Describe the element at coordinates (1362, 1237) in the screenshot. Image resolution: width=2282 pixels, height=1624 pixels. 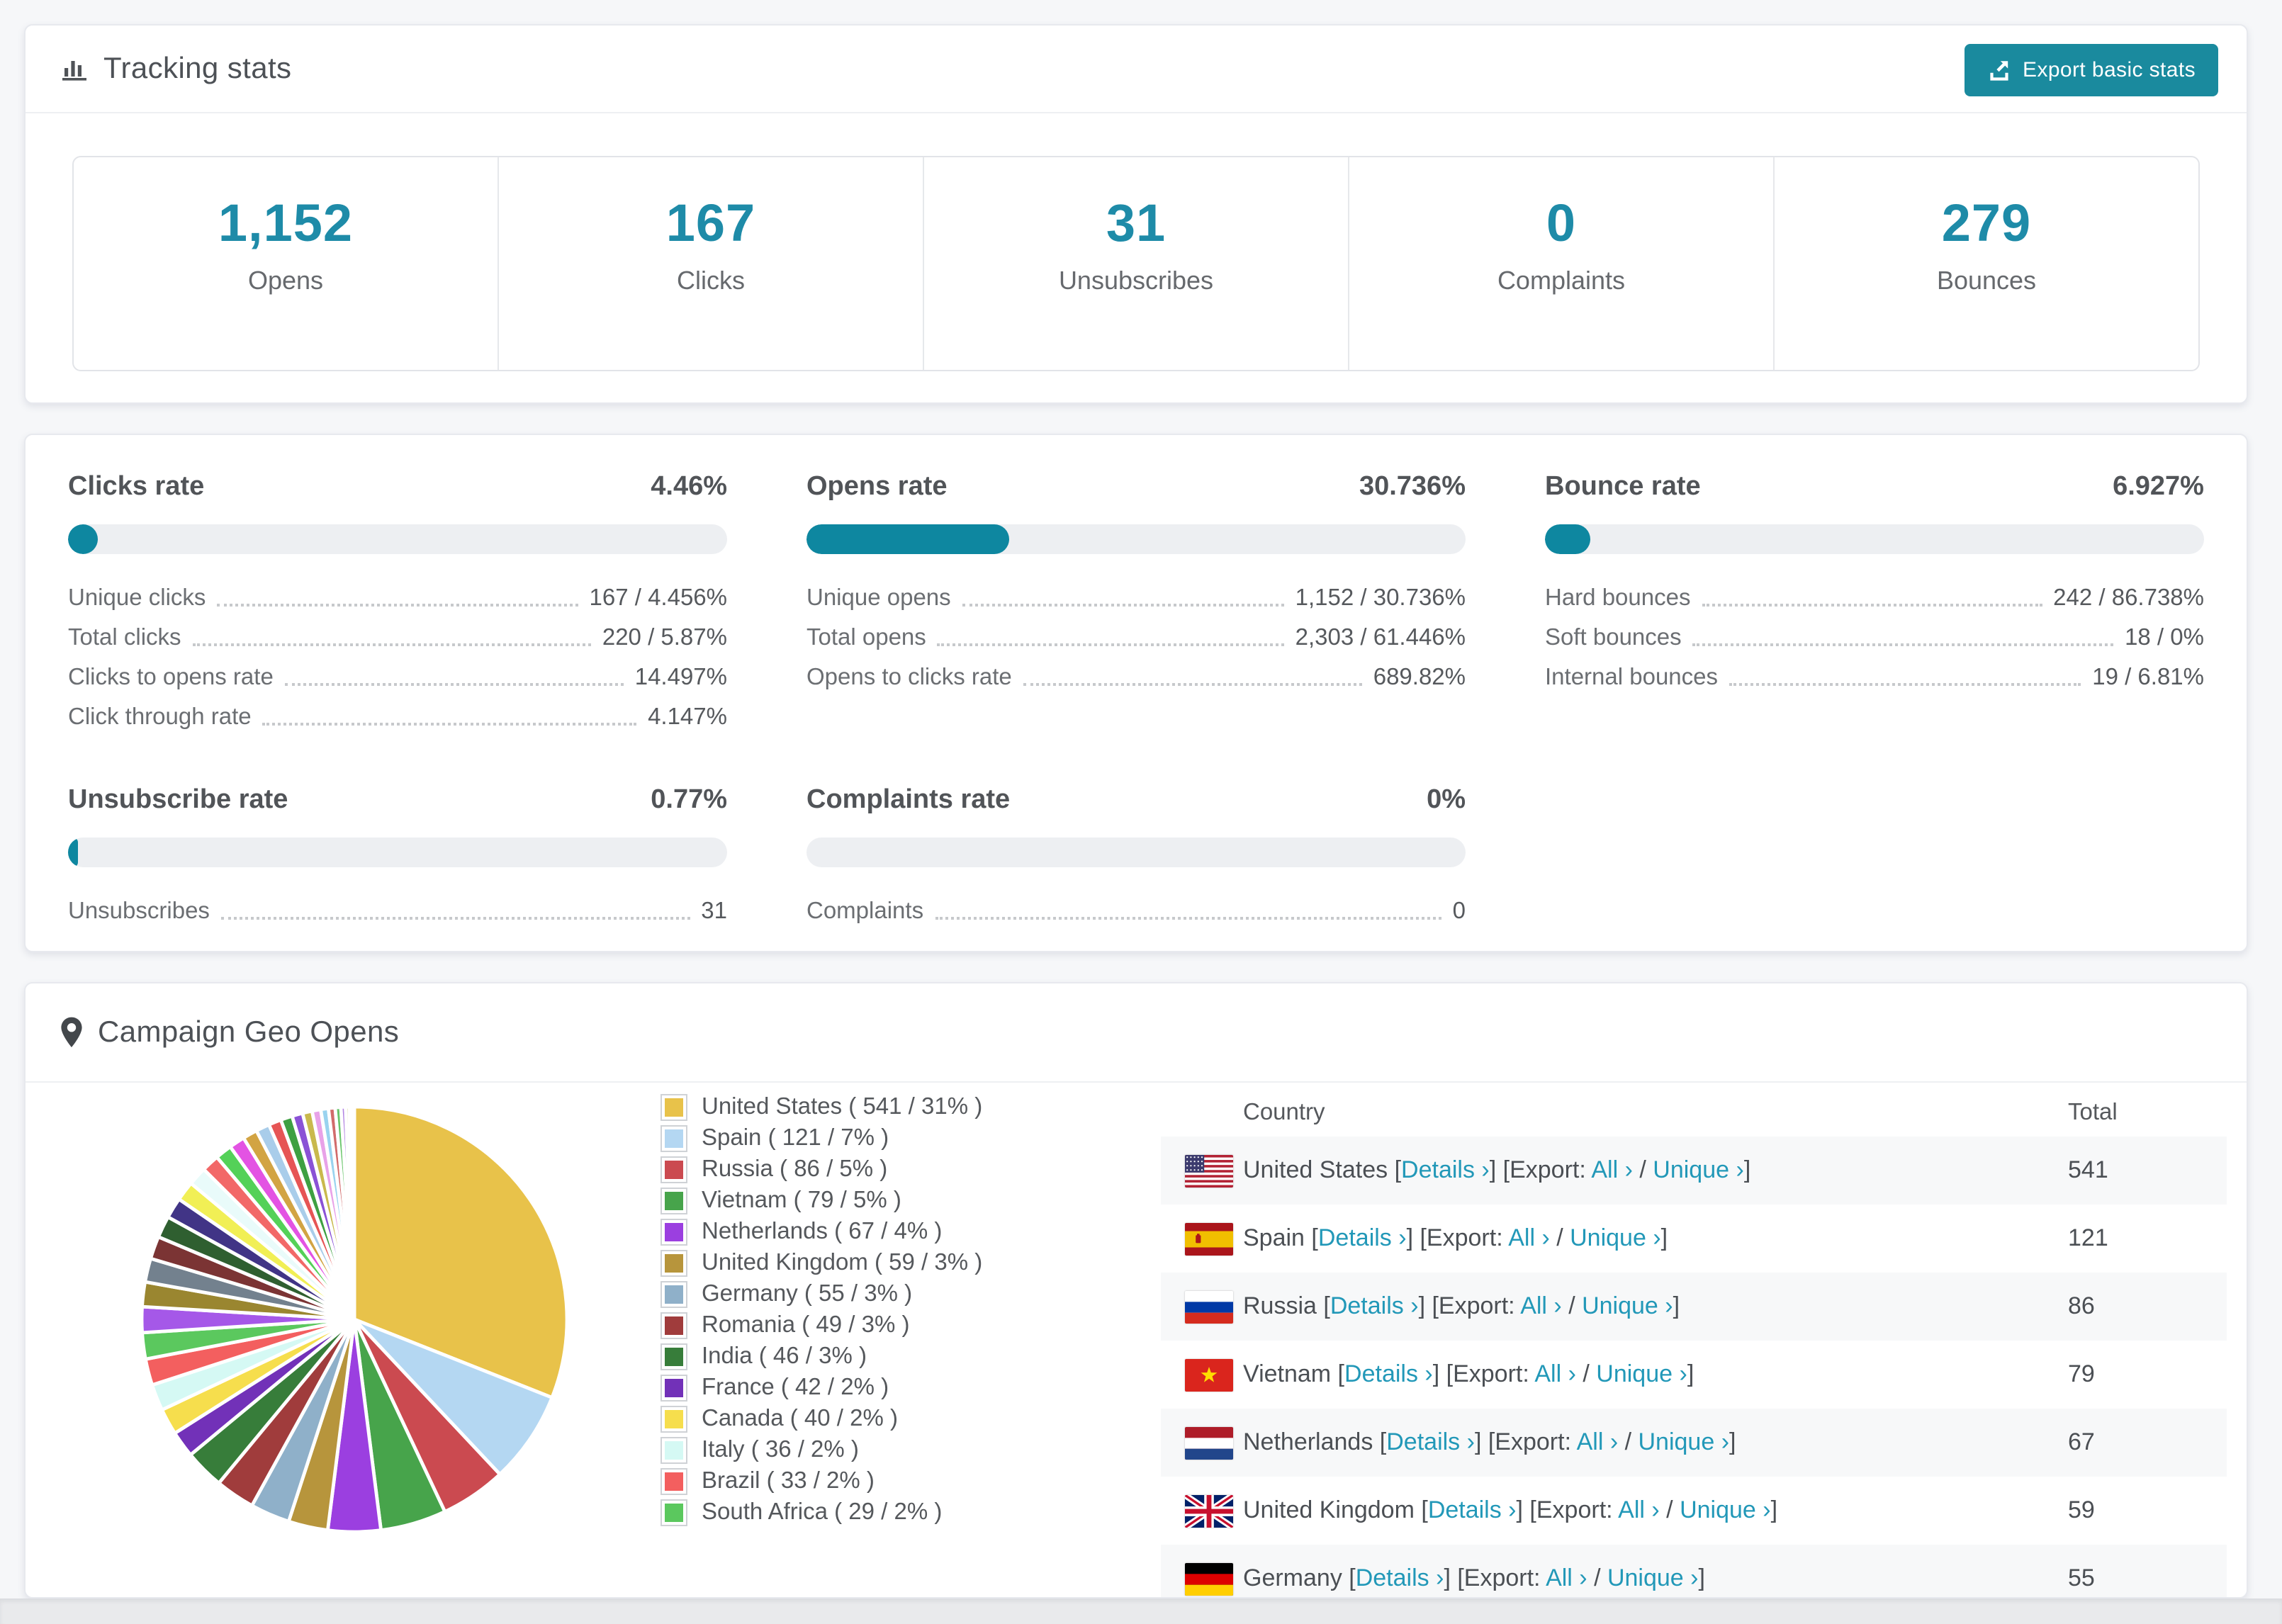
I see `details-link-spain: Details ›` at that location.